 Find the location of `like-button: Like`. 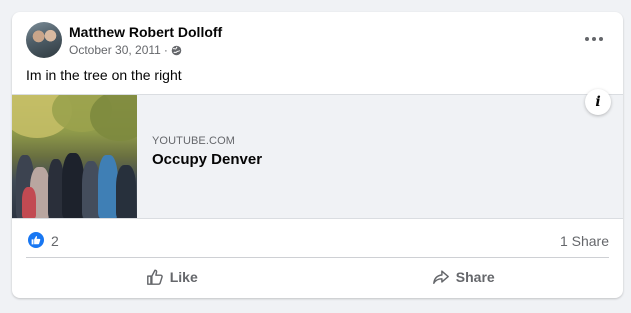

like-button: Like is located at coordinates (172, 277).